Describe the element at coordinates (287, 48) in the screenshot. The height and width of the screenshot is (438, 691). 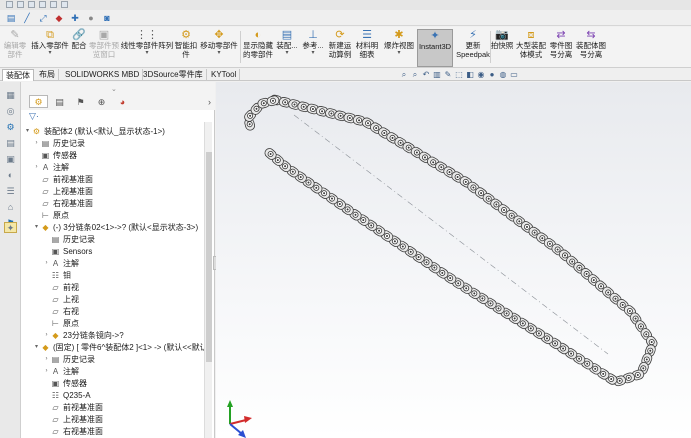
I see `assembly-features-button: ▤ 装配... ▾` at that location.